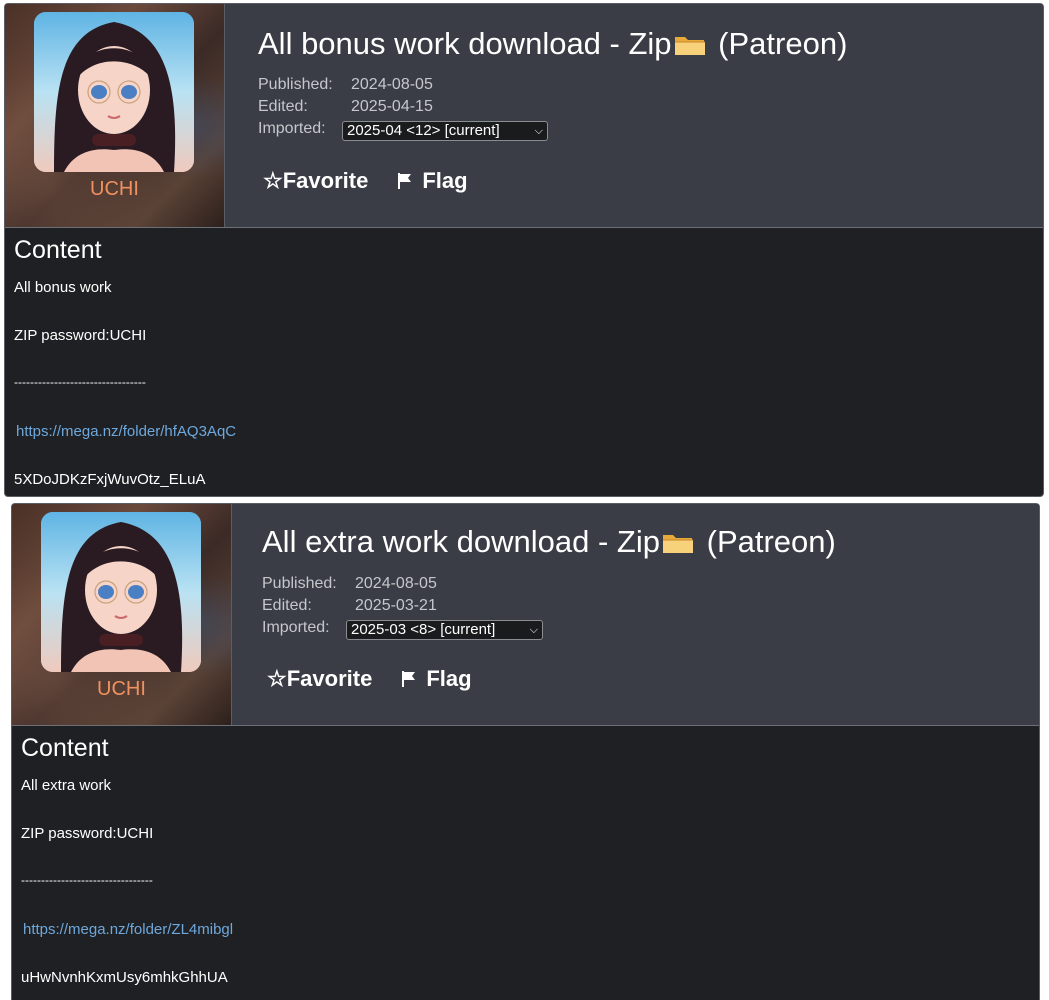  Describe the element at coordinates (110, 479) in the screenshot. I see `decryption-key: 5XDoJDKzFxjWuvOtz_ELuA` at that location.